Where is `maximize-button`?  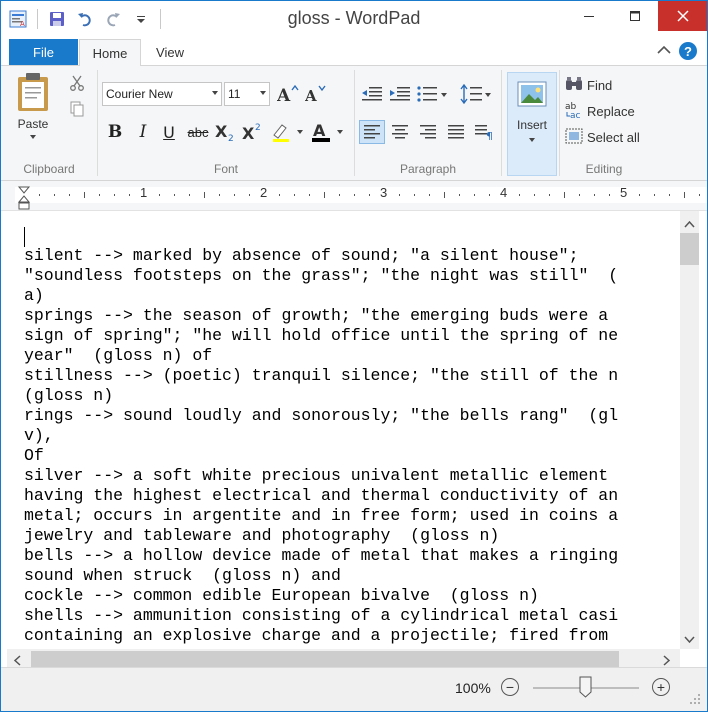
maximize-button is located at coordinates (635, 16).